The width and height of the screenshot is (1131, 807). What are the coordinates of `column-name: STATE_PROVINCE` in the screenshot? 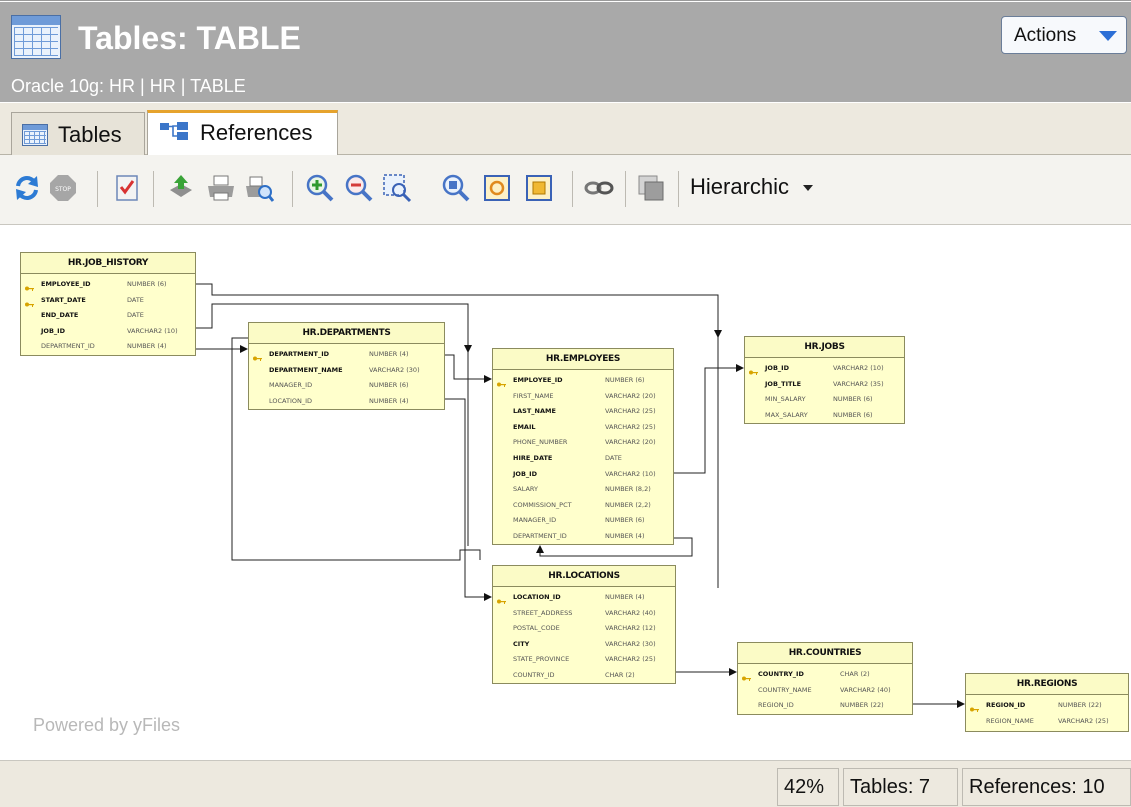 It's located at (541, 659).